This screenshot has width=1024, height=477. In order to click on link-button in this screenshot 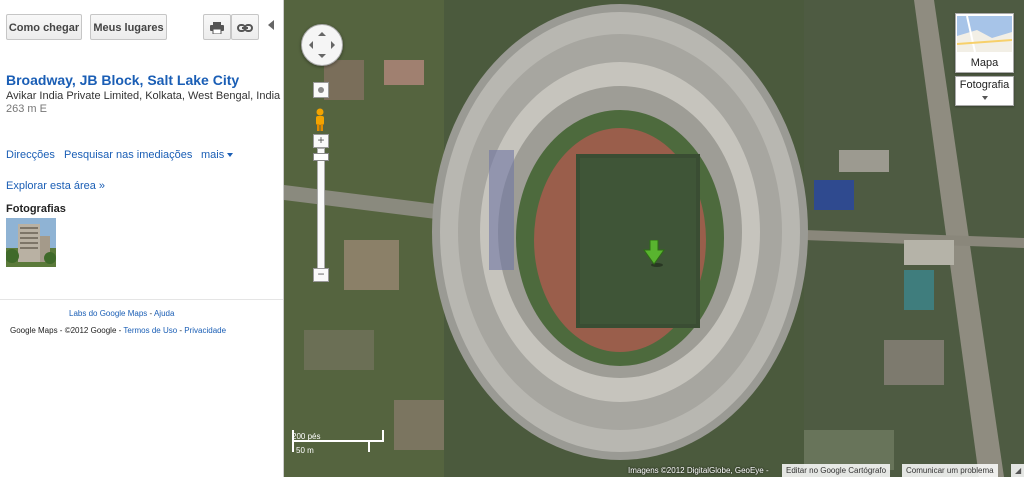, I will do `click(245, 27)`.